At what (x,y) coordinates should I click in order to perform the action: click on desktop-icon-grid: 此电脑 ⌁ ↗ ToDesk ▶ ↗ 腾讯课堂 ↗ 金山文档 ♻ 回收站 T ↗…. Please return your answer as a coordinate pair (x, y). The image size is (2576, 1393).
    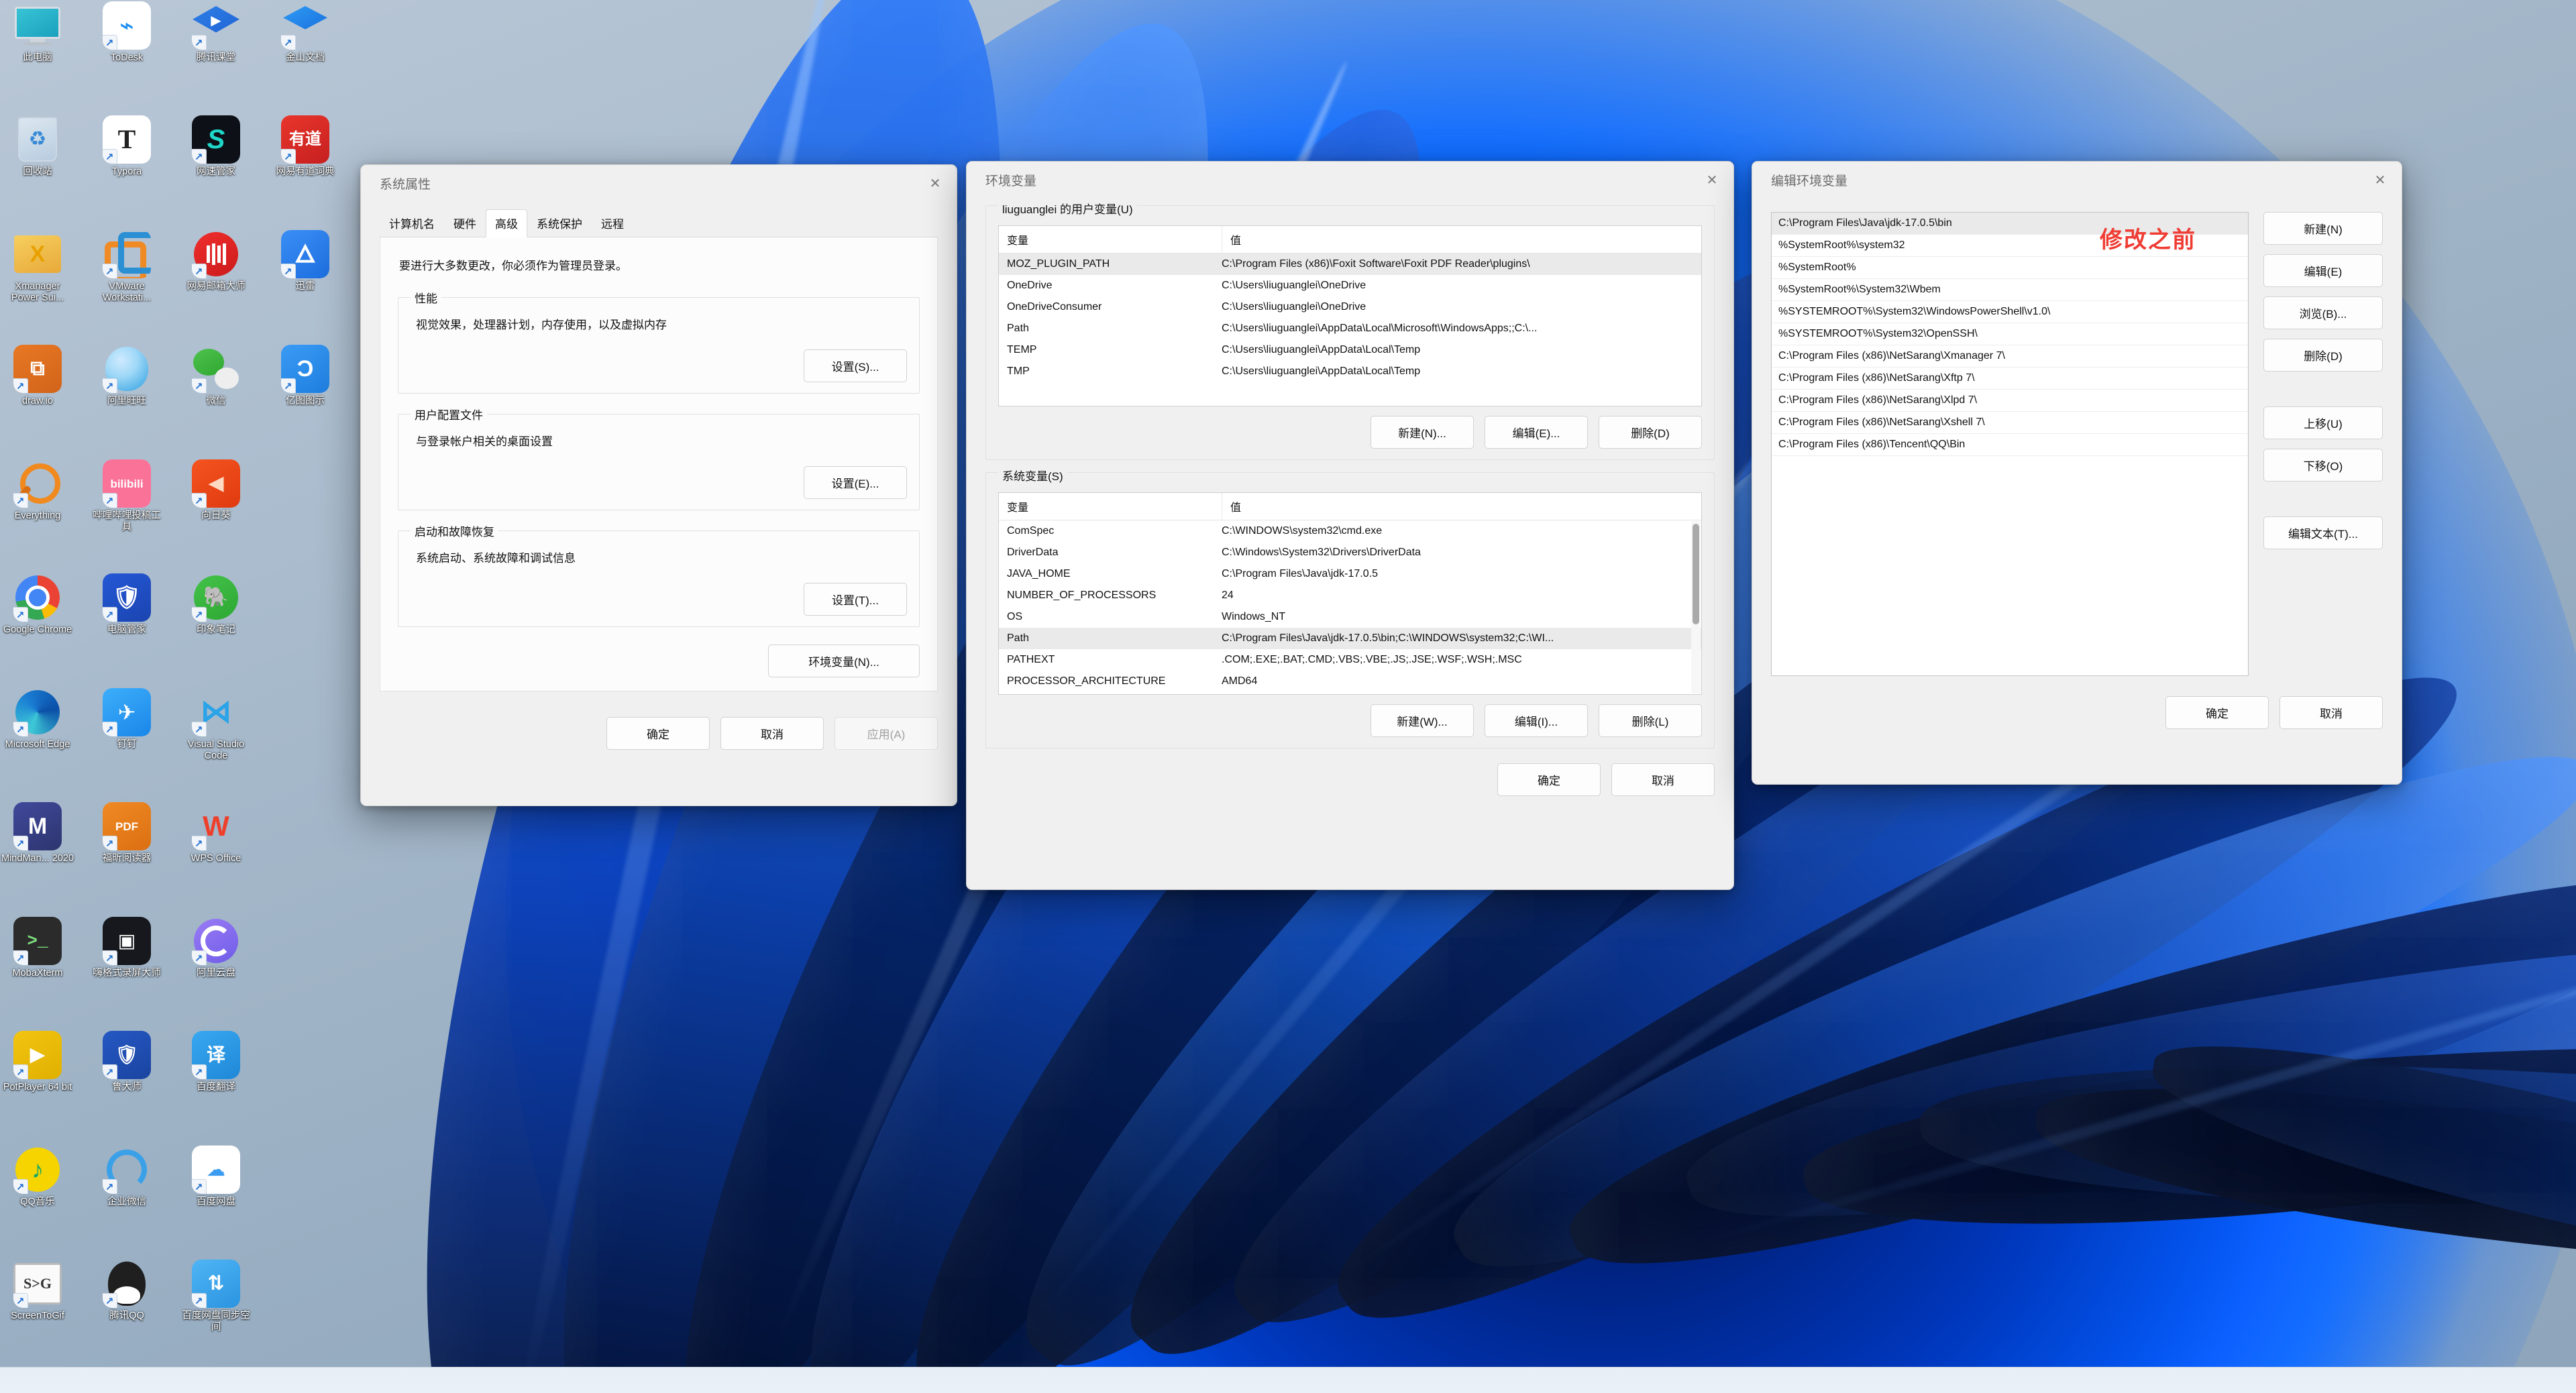
    Looking at the image, I should click on (167, 680).